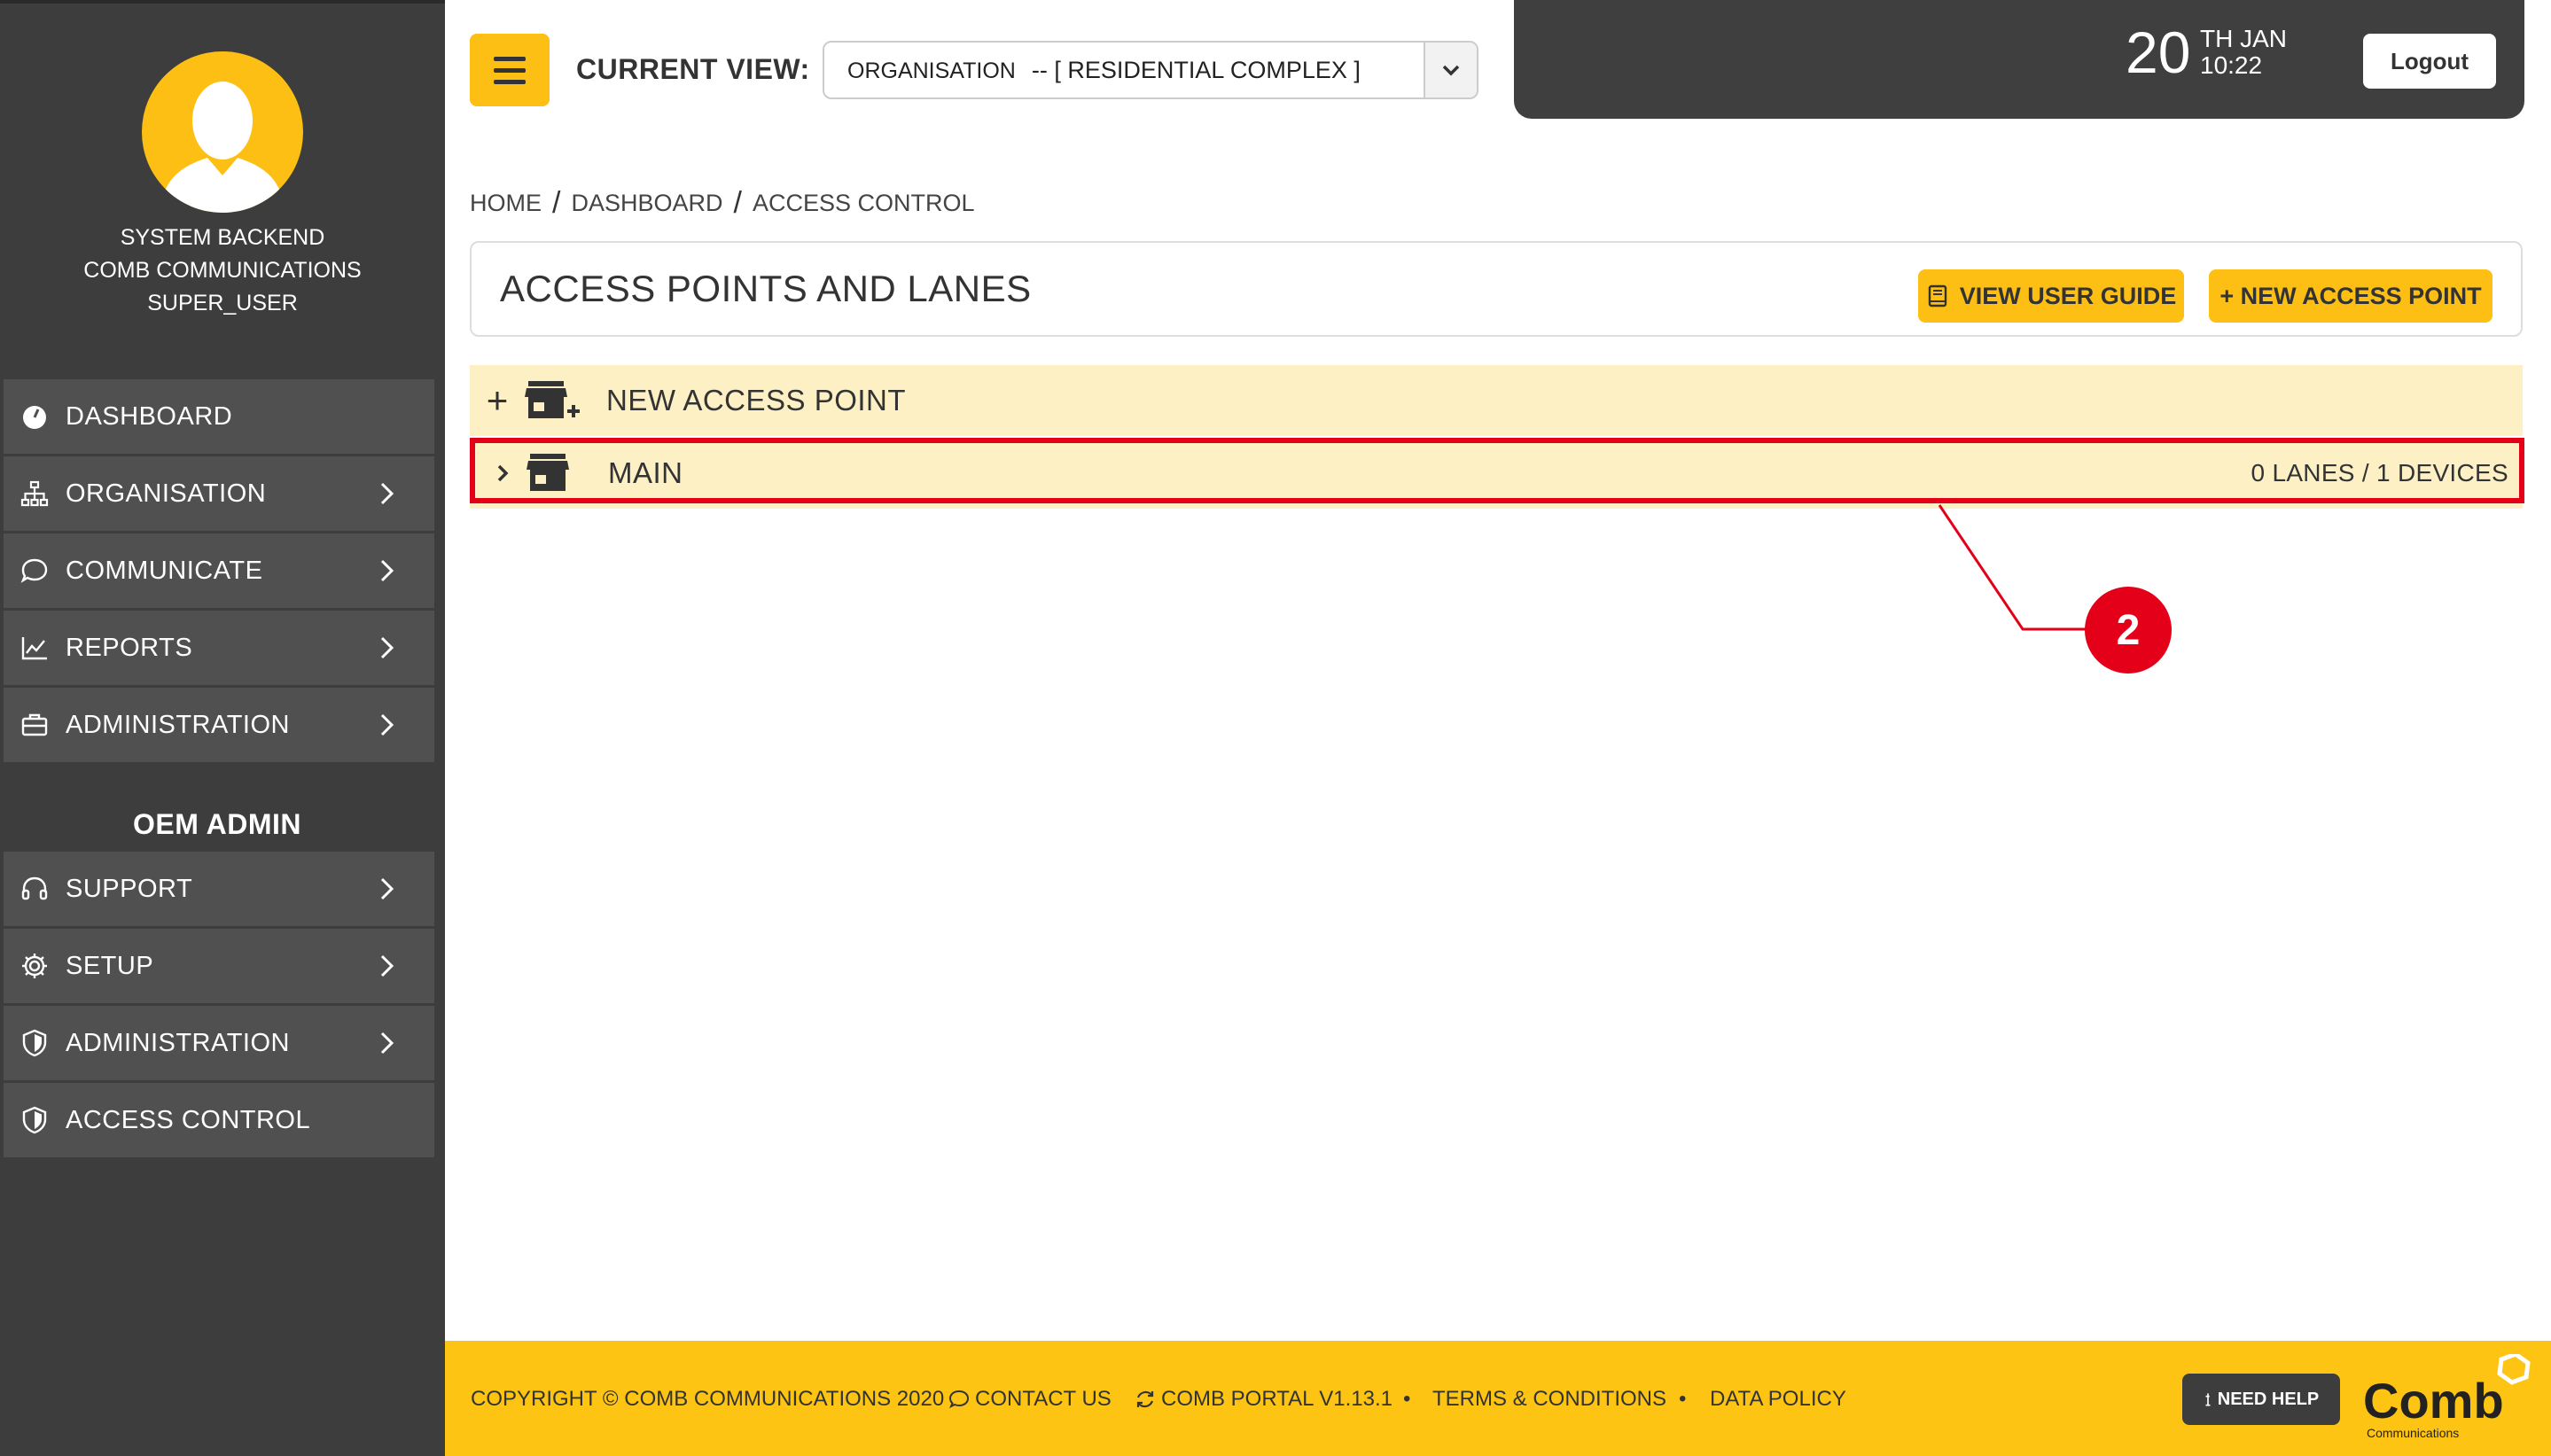  What do you see at coordinates (1549, 1399) in the screenshot?
I see `terms-link: TERMS & CONDITIONS` at bounding box center [1549, 1399].